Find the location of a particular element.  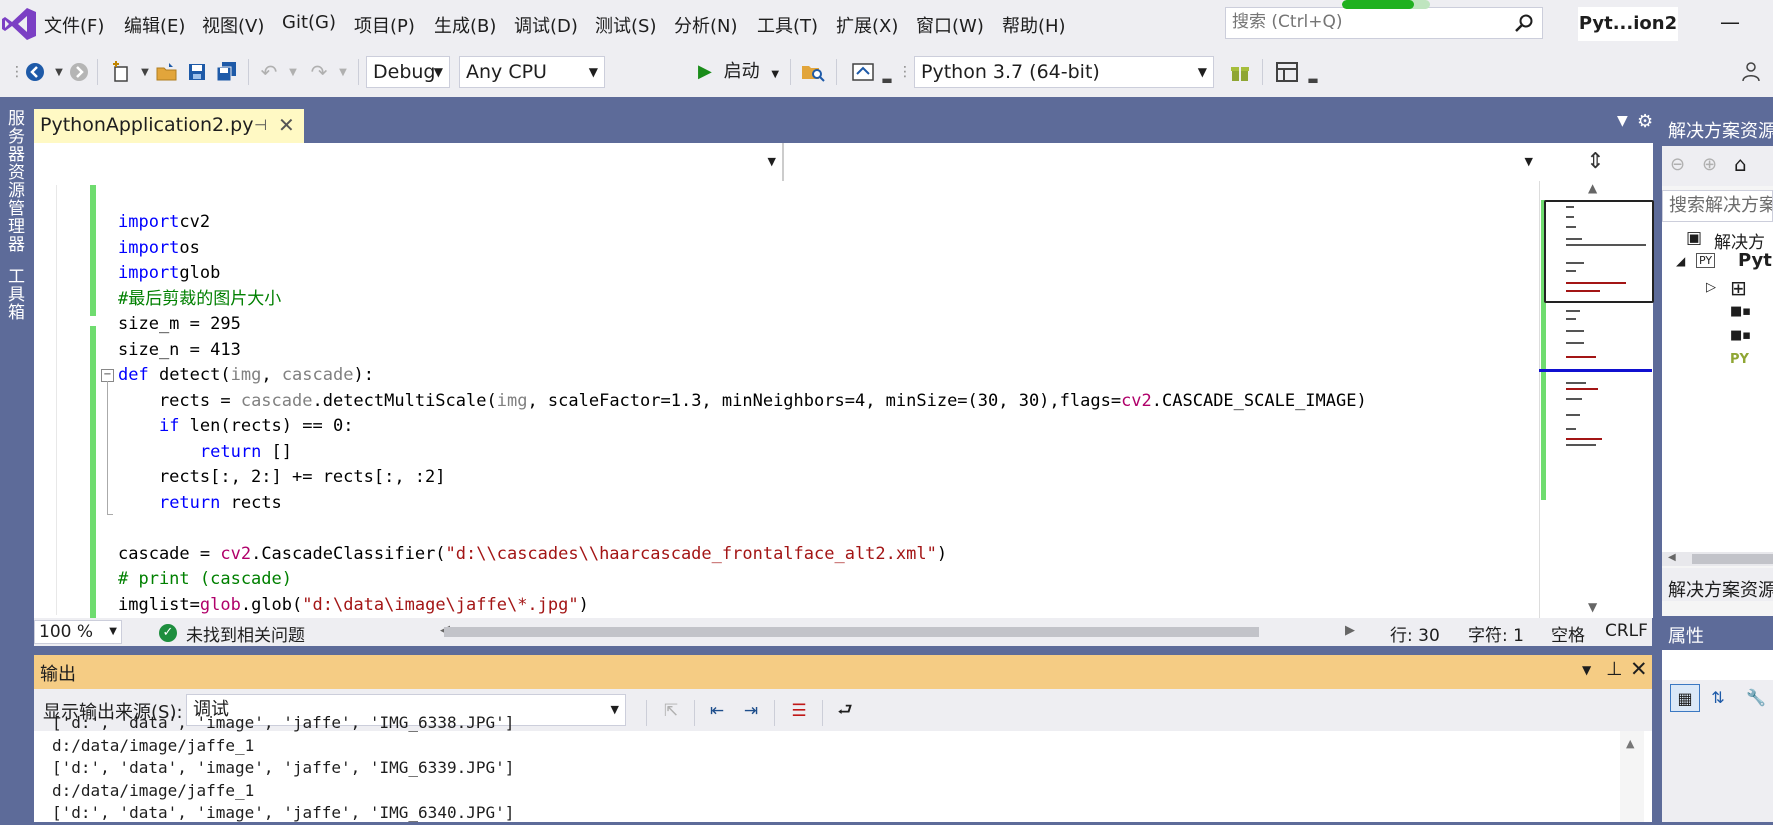

back-navigate-icon is located at coordinates (35, 72).